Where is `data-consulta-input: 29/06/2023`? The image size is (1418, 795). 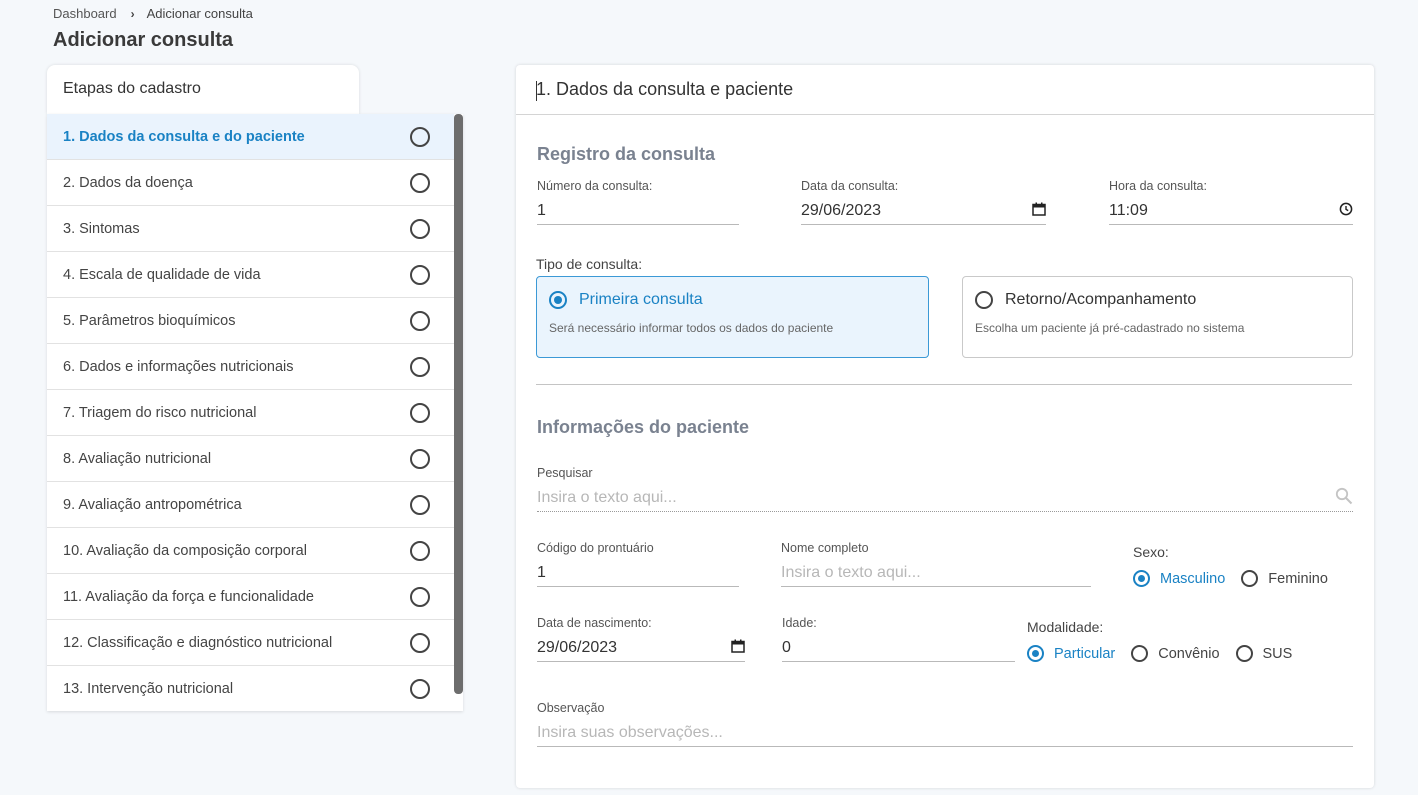 data-consulta-input: 29/06/2023 is located at coordinates (923, 209).